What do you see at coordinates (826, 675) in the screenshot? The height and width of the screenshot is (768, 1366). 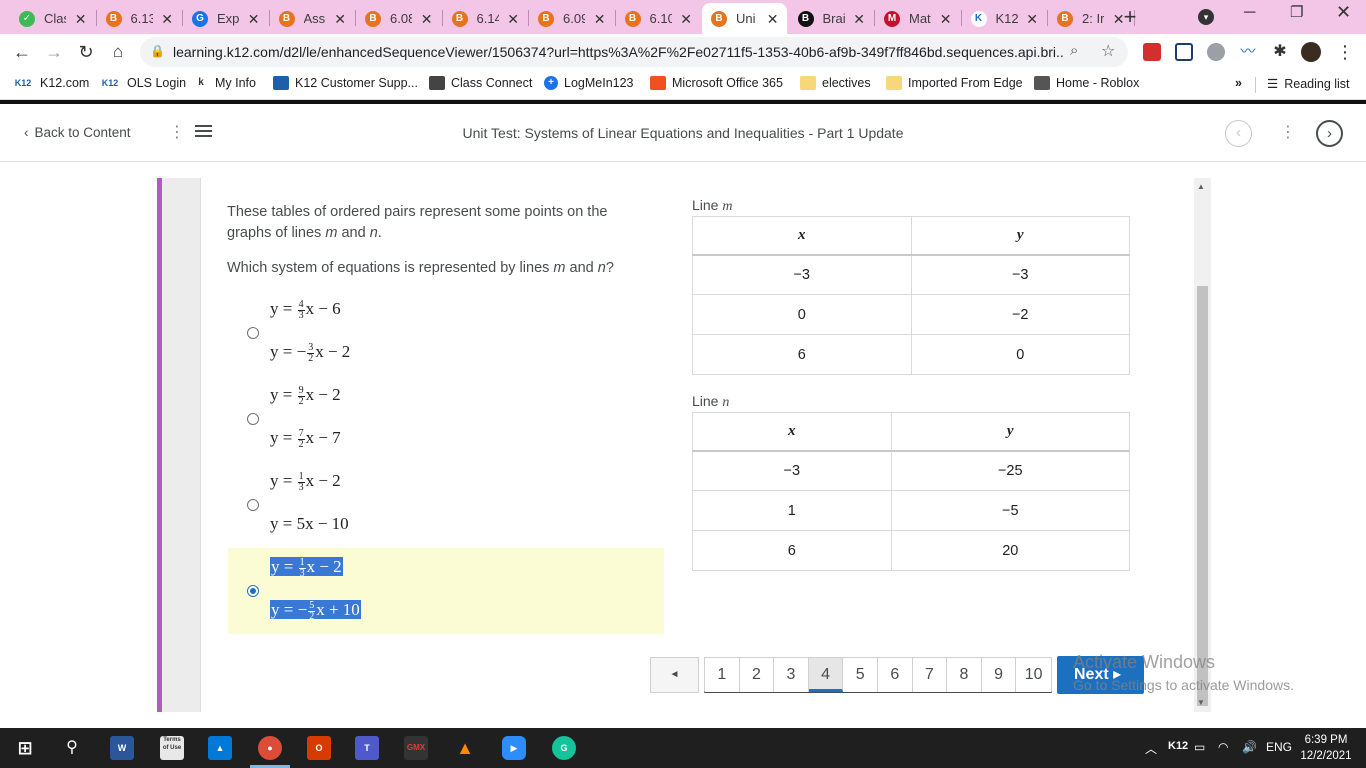 I see `page-4-button: 4` at bounding box center [826, 675].